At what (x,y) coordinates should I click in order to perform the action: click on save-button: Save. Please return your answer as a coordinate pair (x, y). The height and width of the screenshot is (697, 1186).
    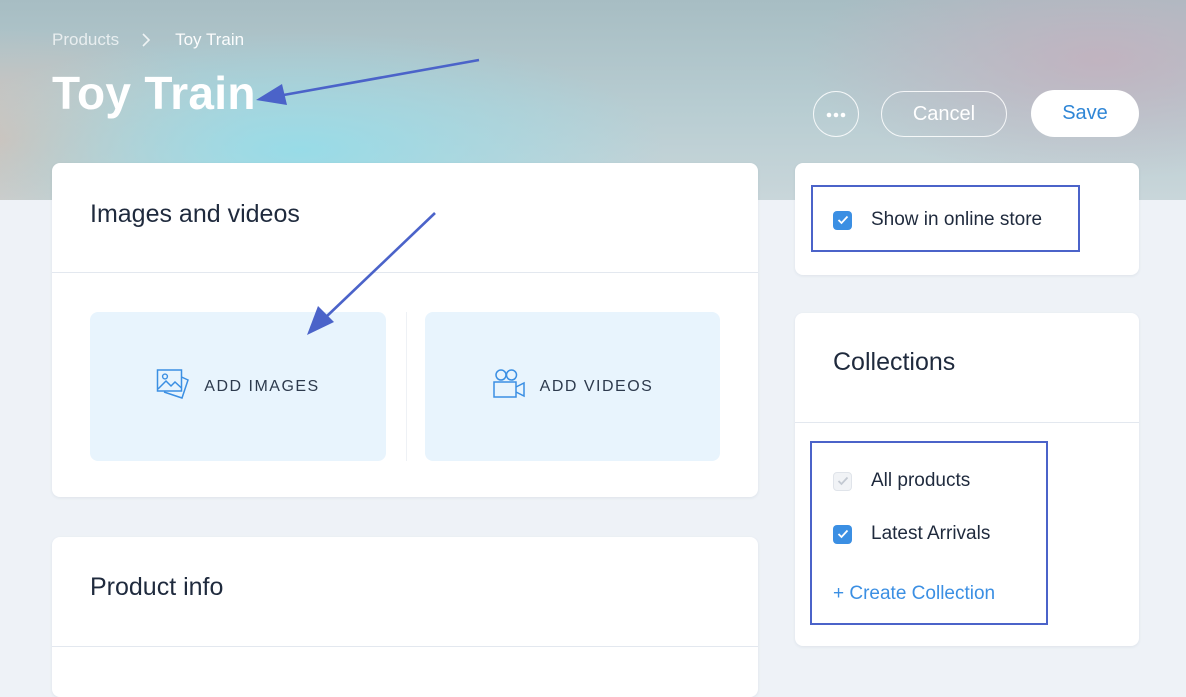
    Looking at the image, I should click on (1085, 113).